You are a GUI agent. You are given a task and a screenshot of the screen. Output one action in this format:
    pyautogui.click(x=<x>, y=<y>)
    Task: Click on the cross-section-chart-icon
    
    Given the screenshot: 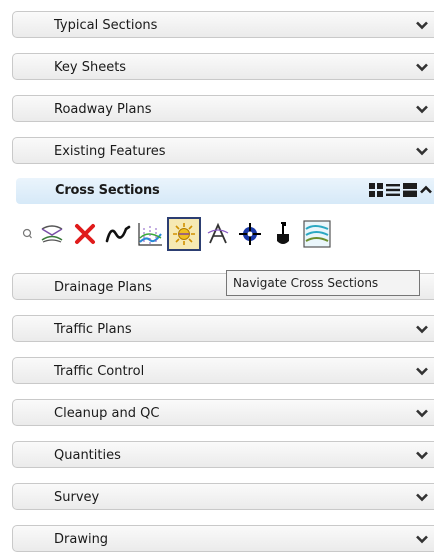 What is the action you would take?
    pyautogui.click(x=150, y=234)
    